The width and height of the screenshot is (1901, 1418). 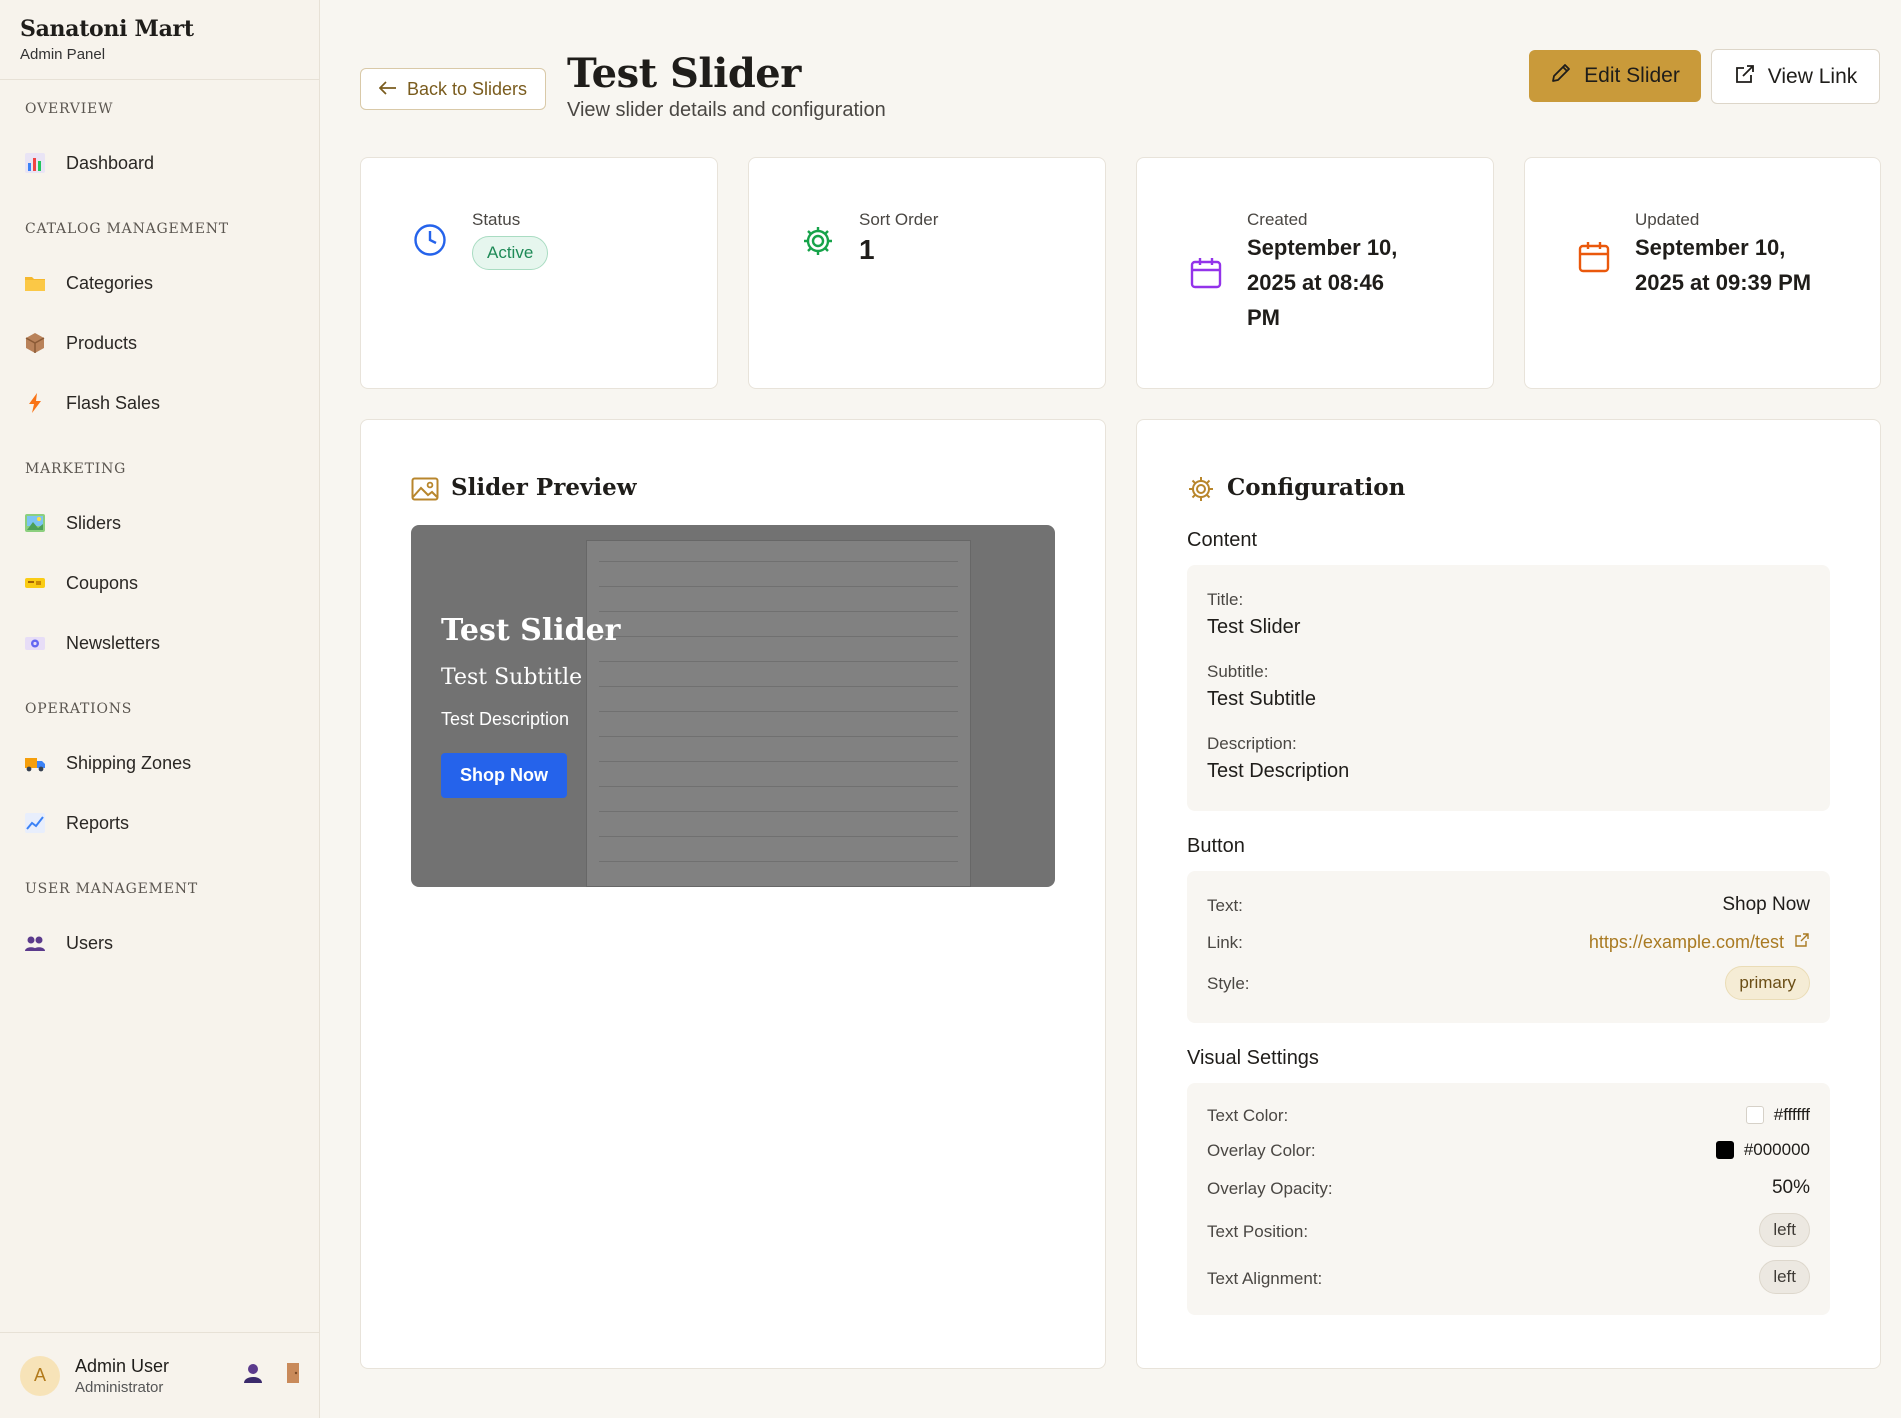 I want to click on button-link: https://example.com/test, so click(x=1699, y=942).